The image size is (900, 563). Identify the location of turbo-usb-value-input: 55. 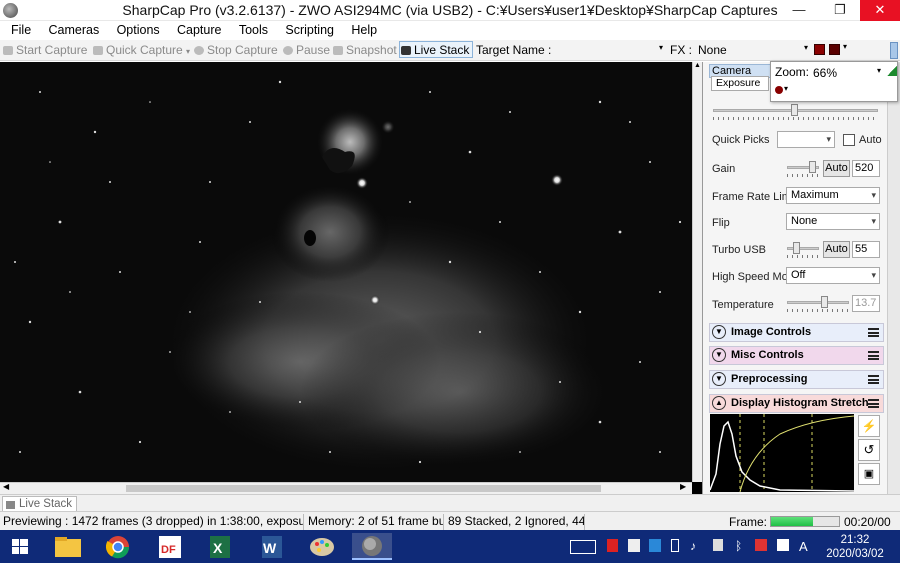
(866, 249).